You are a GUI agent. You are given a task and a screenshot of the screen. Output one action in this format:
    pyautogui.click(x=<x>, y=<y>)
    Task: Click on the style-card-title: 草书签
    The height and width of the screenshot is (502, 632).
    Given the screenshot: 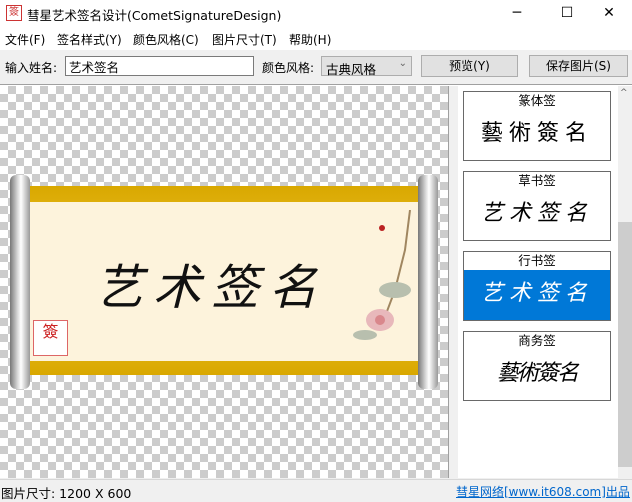 What is the action you would take?
    pyautogui.click(x=537, y=181)
    